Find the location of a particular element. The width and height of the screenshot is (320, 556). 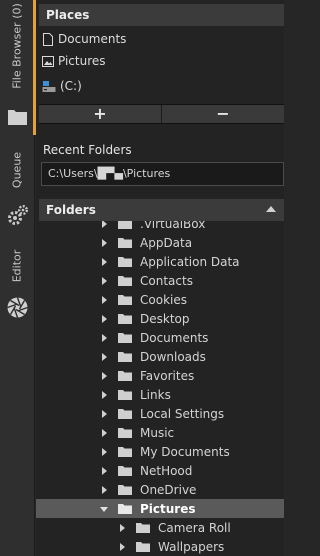

tab-file-browser: File Browser (0) is located at coordinates (17, 46).